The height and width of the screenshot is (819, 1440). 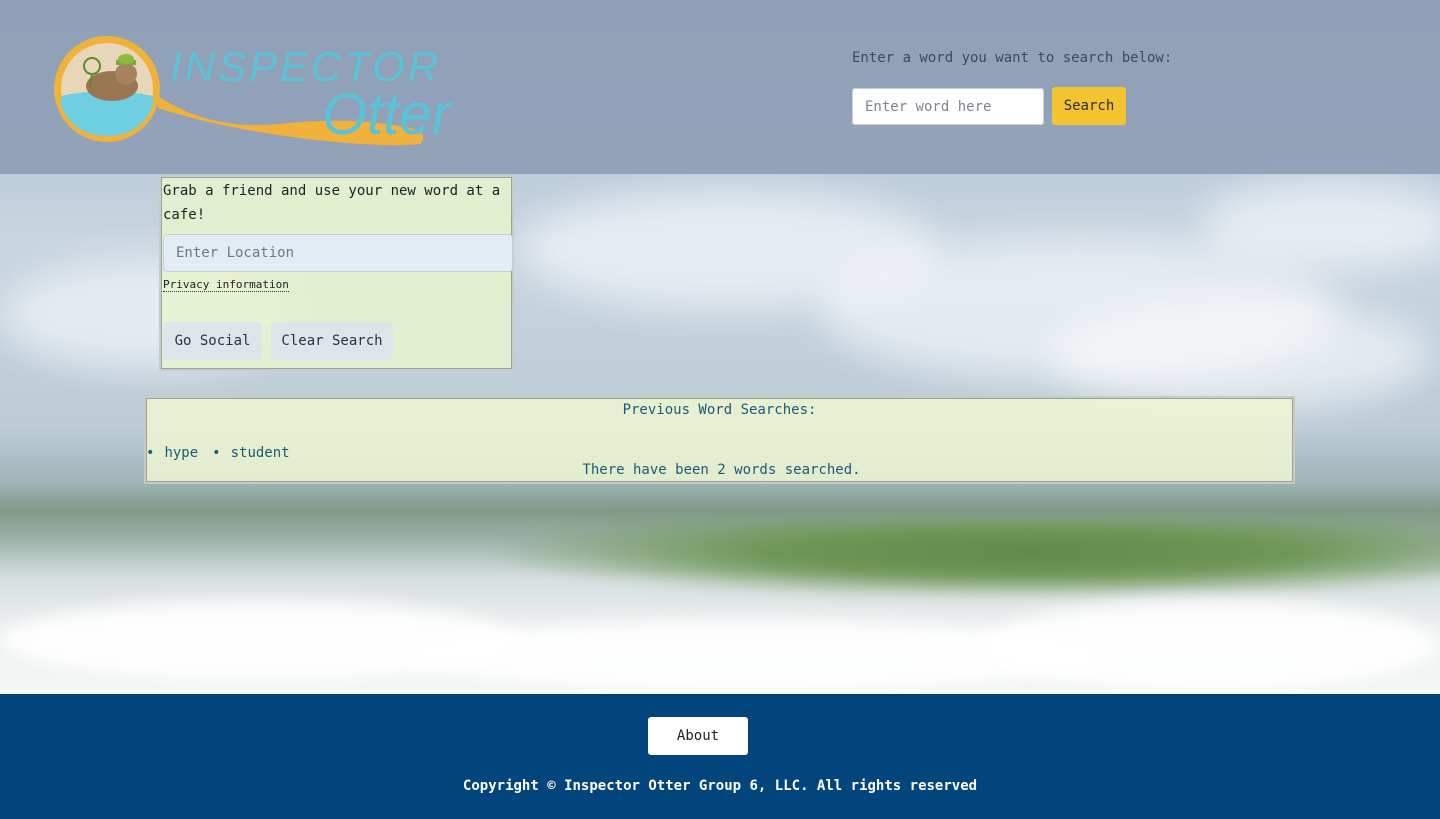 I want to click on history-list: hype student, so click(x=225, y=453).